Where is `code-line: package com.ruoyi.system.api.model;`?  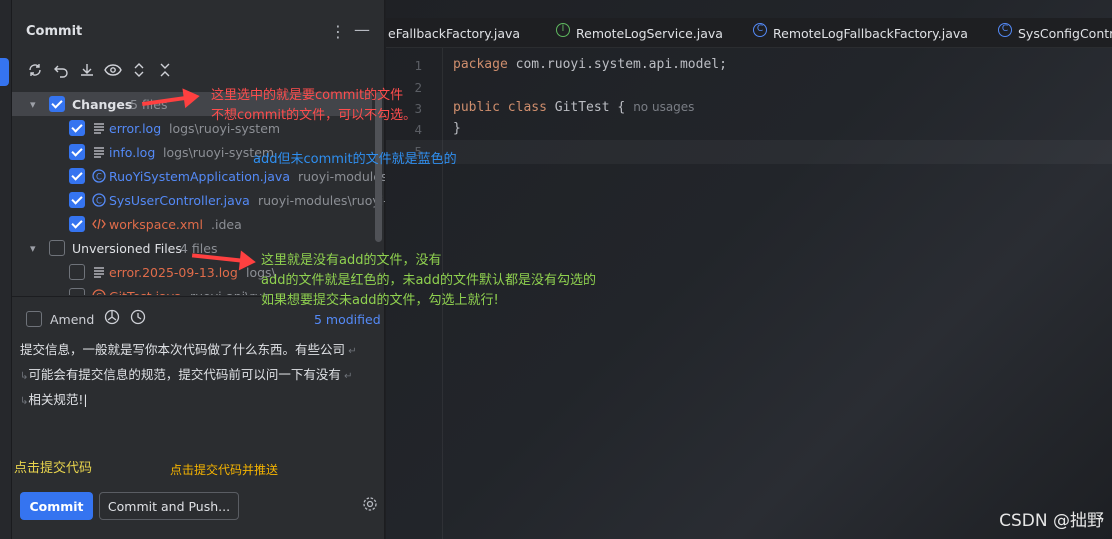 code-line: package com.ruoyi.system.api.model; is located at coordinates (590, 64).